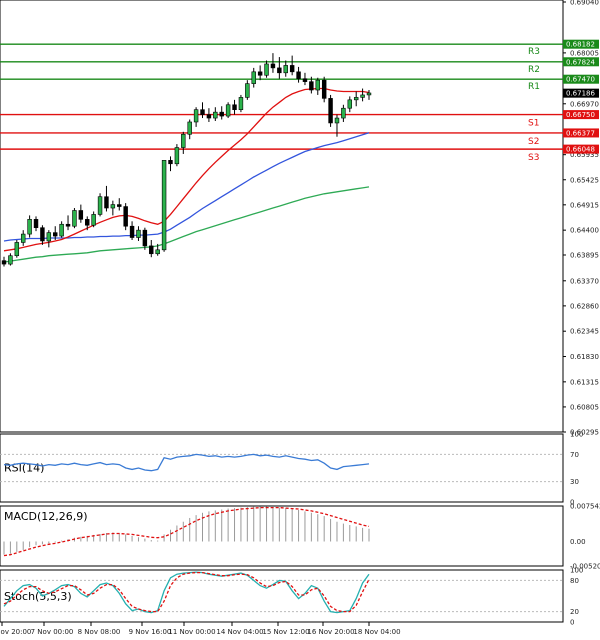 The height and width of the screenshot is (640, 600). I want to click on rsi-tick-label: 70, so click(574, 455).